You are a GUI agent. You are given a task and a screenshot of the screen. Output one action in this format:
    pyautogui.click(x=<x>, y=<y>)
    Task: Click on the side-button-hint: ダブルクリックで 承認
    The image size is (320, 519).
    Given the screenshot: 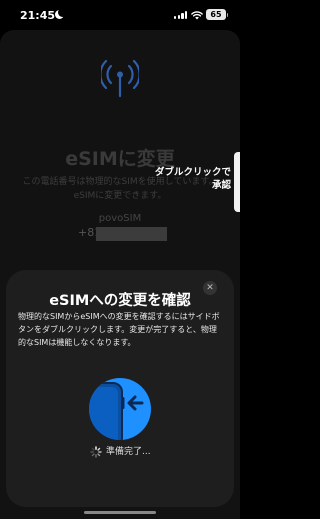 What is the action you would take?
    pyautogui.click(x=193, y=179)
    